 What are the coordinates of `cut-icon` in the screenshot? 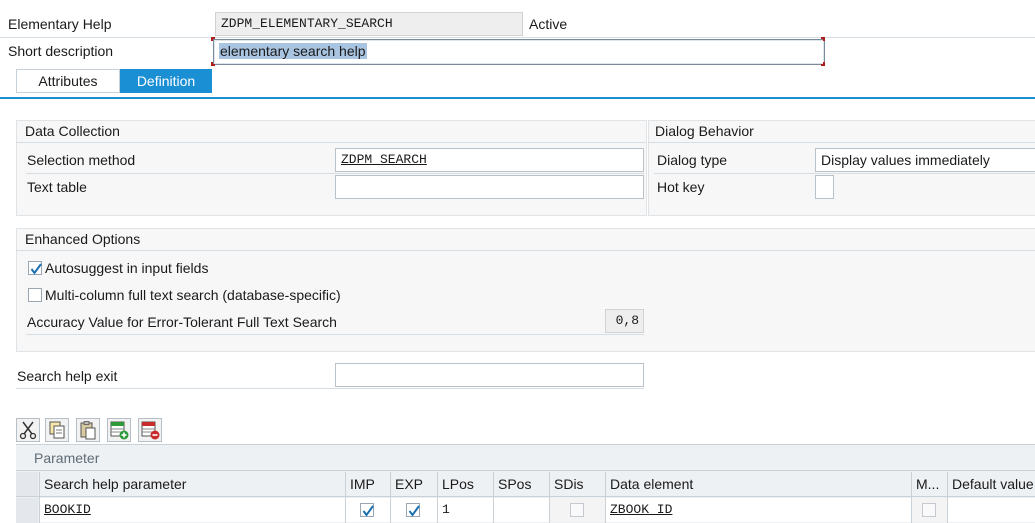 It's located at (28, 430).